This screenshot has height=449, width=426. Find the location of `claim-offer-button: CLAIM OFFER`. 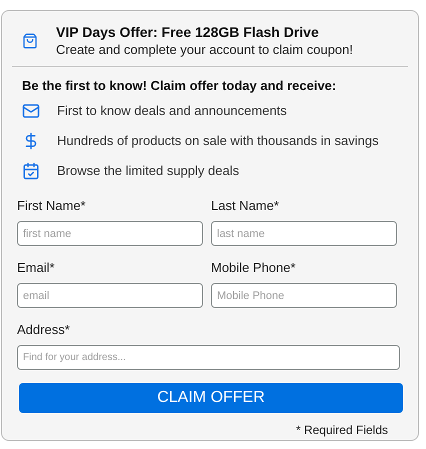

claim-offer-button: CLAIM OFFER is located at coordinates (211, 398).